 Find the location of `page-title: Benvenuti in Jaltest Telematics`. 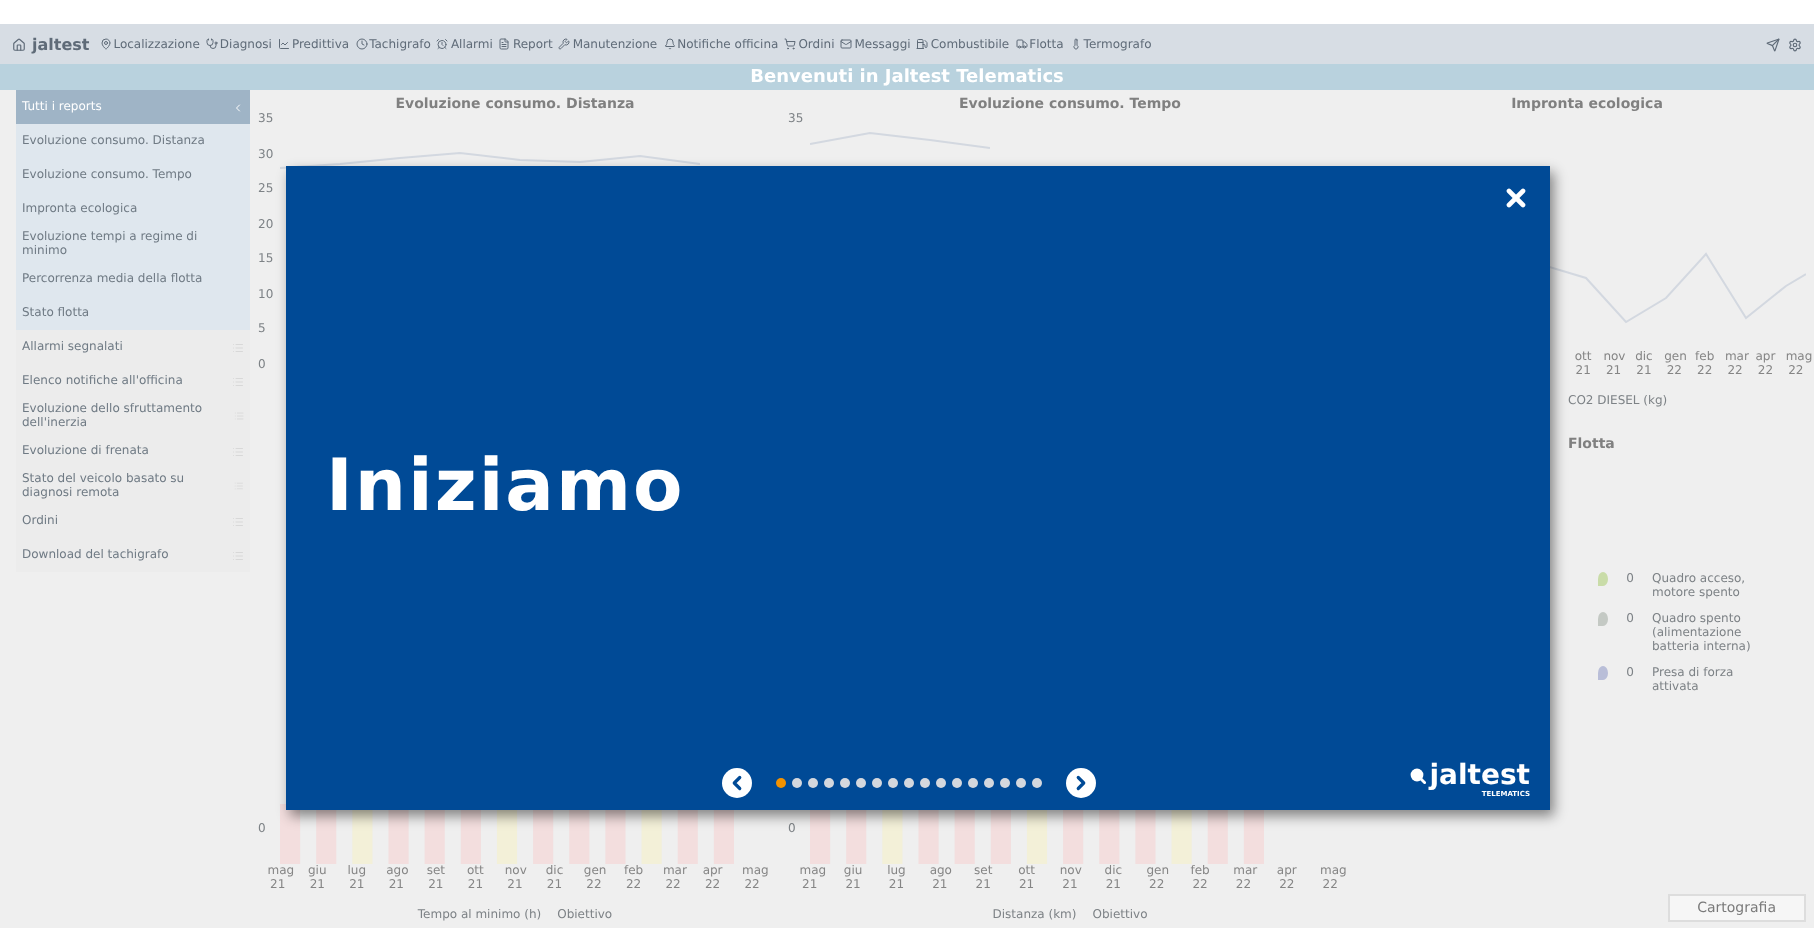

page-title: Benvenuti in Jaltest Telematics is located at coordinates (907, 77).